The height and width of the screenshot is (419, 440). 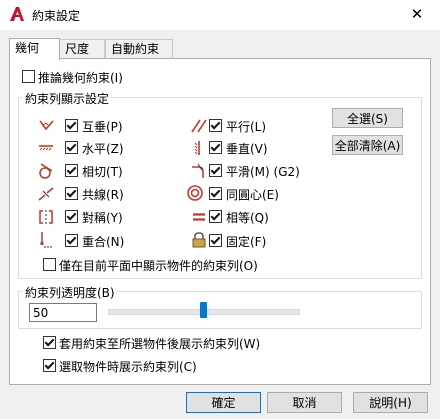 I want to click on collinear-checkbox, so click(x=71, y=193).